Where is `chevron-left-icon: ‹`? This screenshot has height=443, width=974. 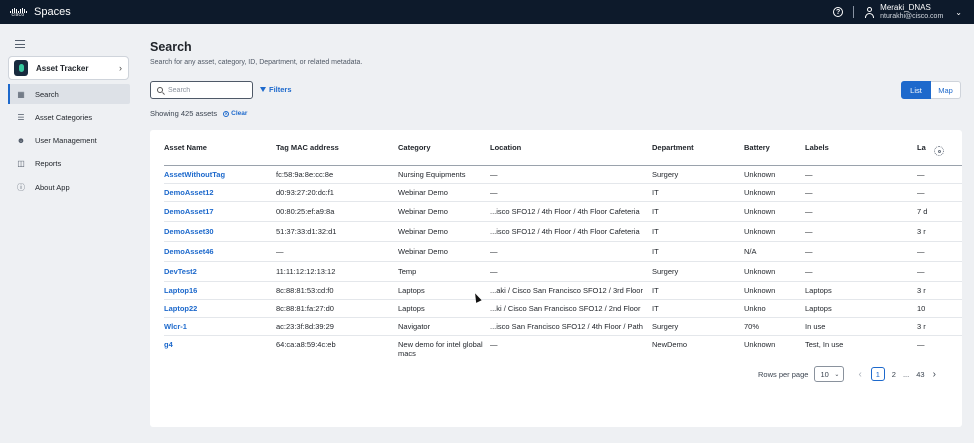
chevron-left-icon: ‹ is located at coordinates (859, 374).